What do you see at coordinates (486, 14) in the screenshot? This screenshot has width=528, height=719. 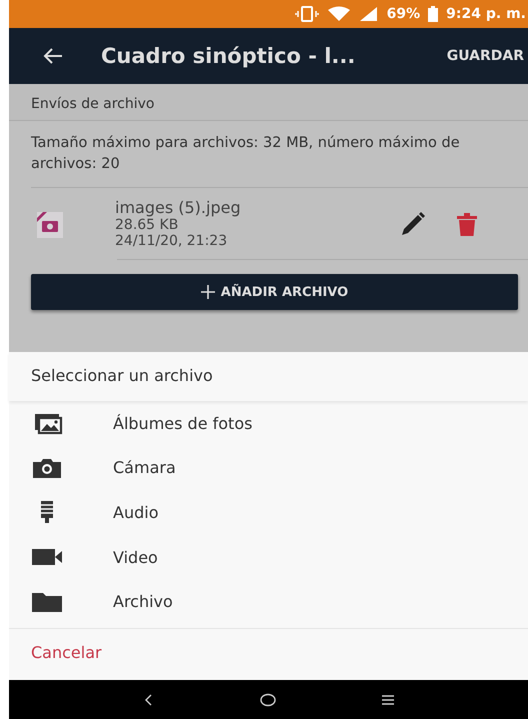 I see `clock-time: 9:24 p. m.` at bounding box center [486, 14].